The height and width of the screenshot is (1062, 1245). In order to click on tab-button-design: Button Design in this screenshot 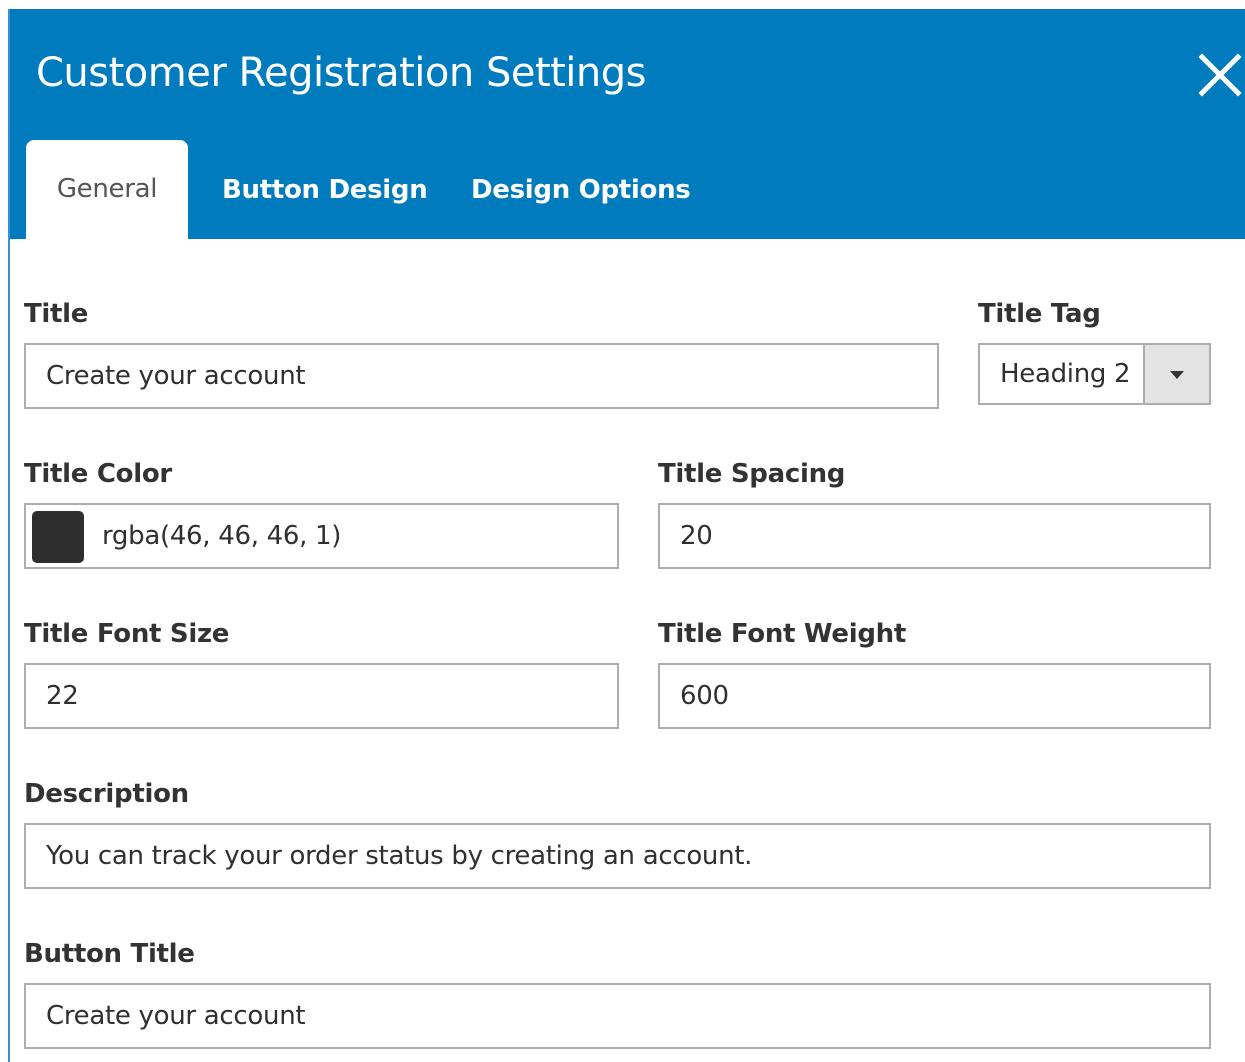, I will do `click(325, 190)`.